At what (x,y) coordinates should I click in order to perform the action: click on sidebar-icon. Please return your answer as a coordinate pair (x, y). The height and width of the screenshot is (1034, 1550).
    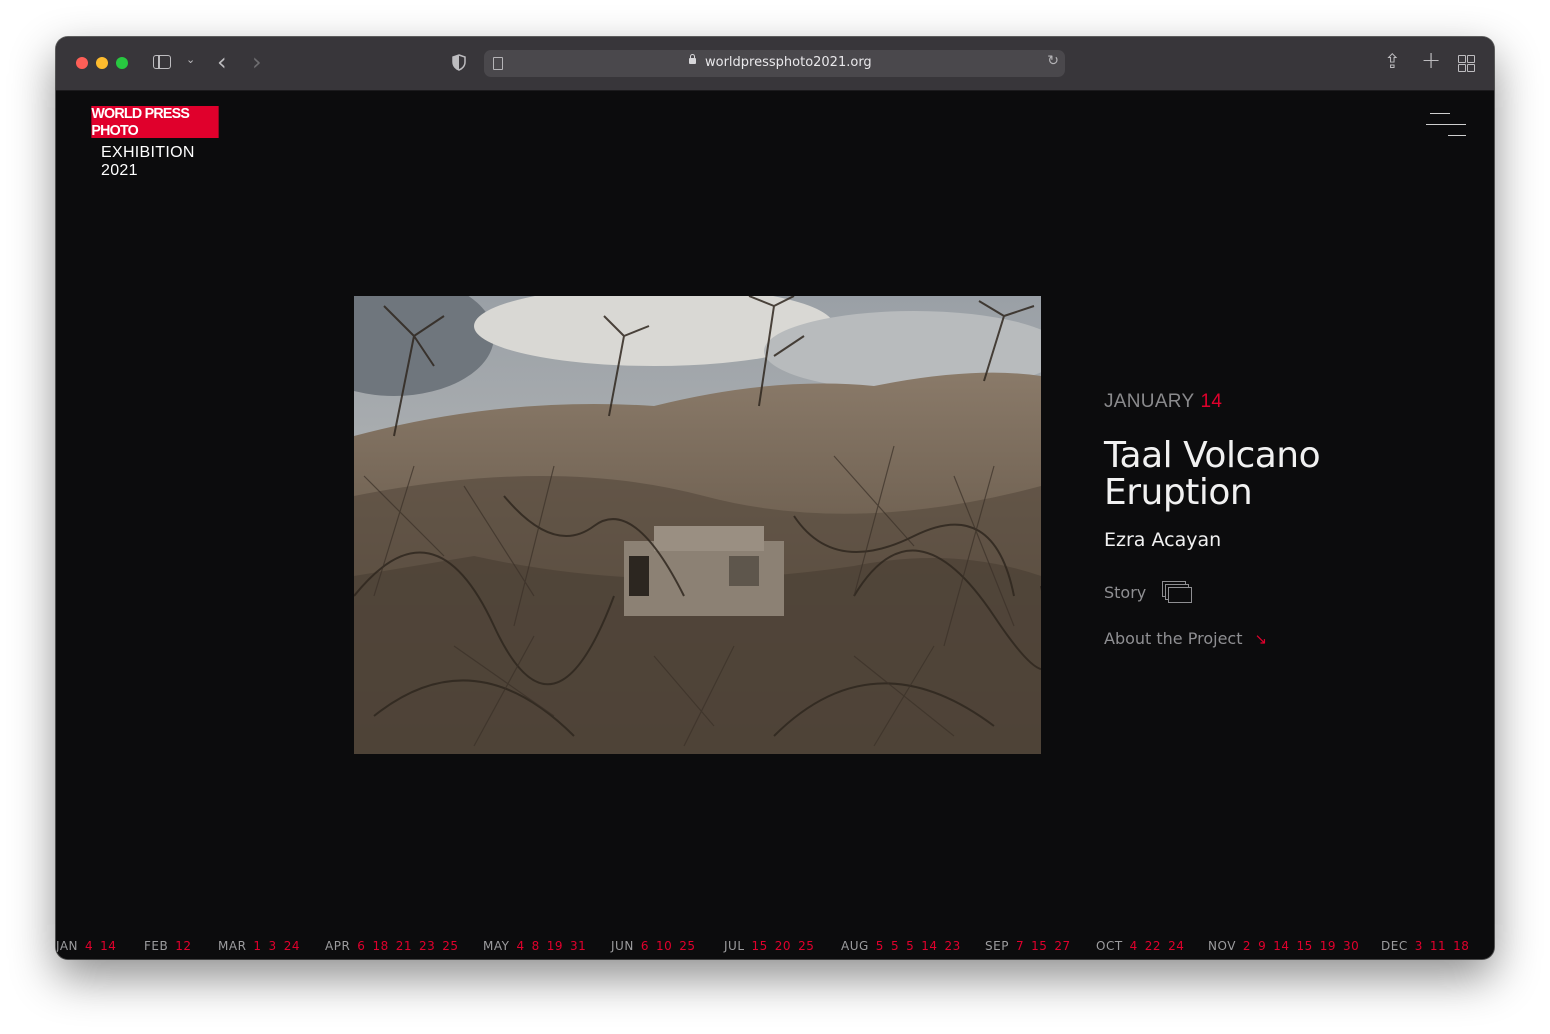
    Looking at the image, I should click on (162, 62).